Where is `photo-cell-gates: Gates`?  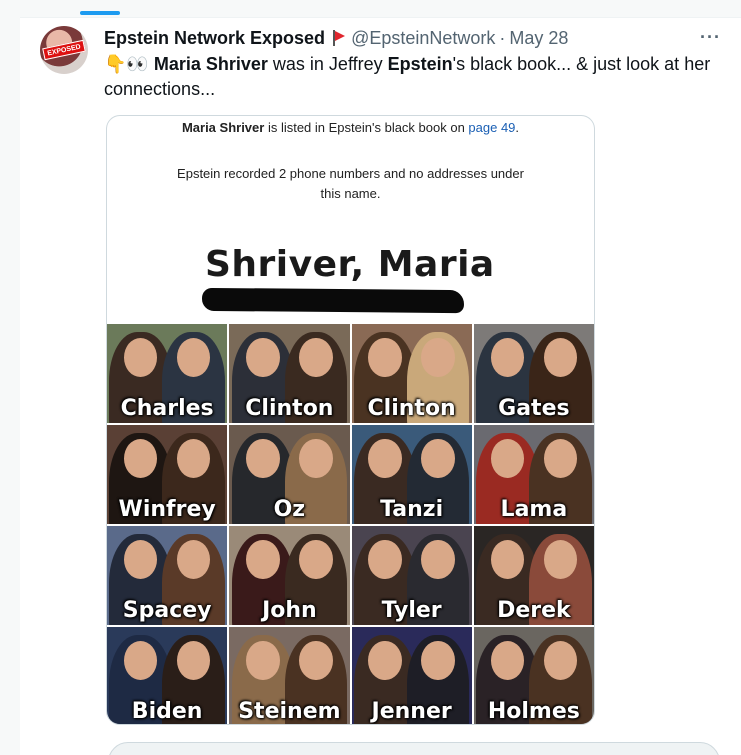 photo-cell-gates: Gates is located at coordinates (533, 373).